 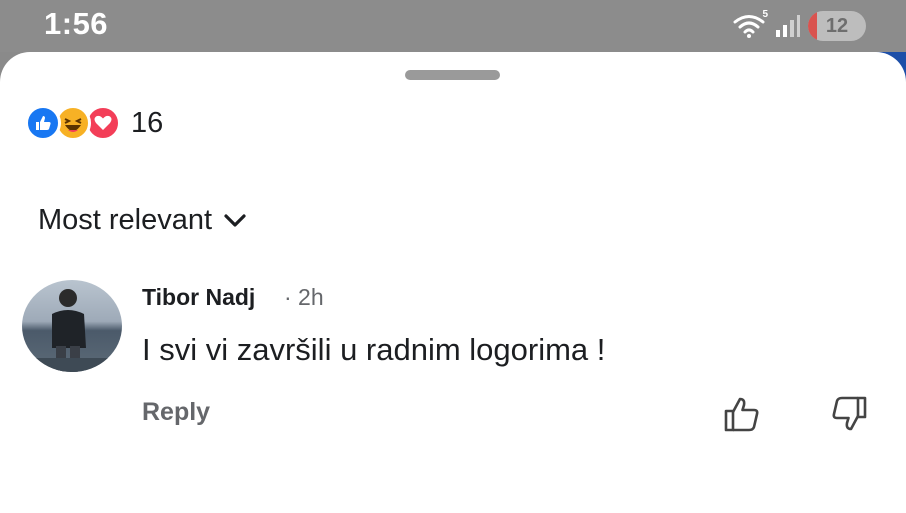 I want to click on battery-fill, so click(x=812, y=26).